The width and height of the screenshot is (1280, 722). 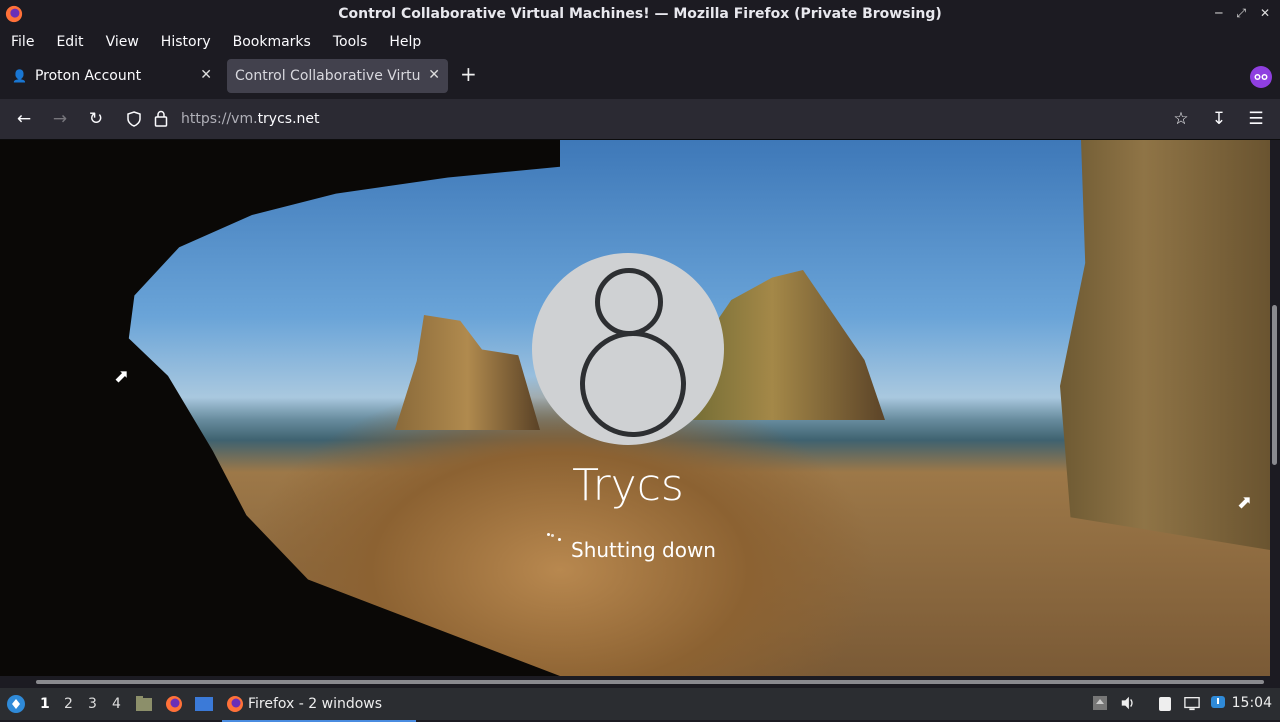 I want to click on download-icon: ↧, so click(x=1219, y=119).